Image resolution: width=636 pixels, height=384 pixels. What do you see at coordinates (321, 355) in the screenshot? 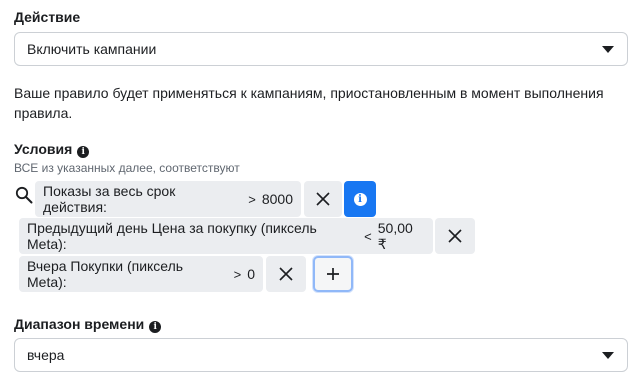
I see `time-range-select: вчера` at bounding box center [321, 355].